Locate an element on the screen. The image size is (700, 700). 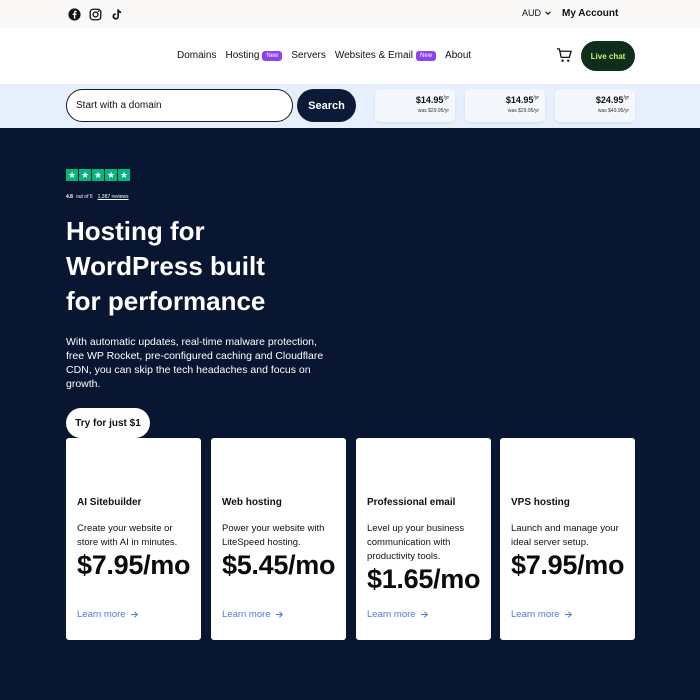
card-title: AI Sitebuilder is located at coordinates (109, 502).